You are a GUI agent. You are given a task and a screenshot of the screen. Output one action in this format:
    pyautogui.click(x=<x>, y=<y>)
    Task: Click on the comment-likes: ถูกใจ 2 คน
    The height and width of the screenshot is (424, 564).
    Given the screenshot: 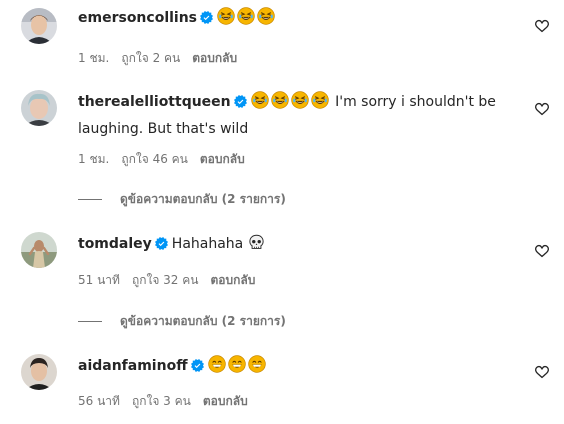 What is the action you would take?
    pyautogui.click(x=150, y=58)
    